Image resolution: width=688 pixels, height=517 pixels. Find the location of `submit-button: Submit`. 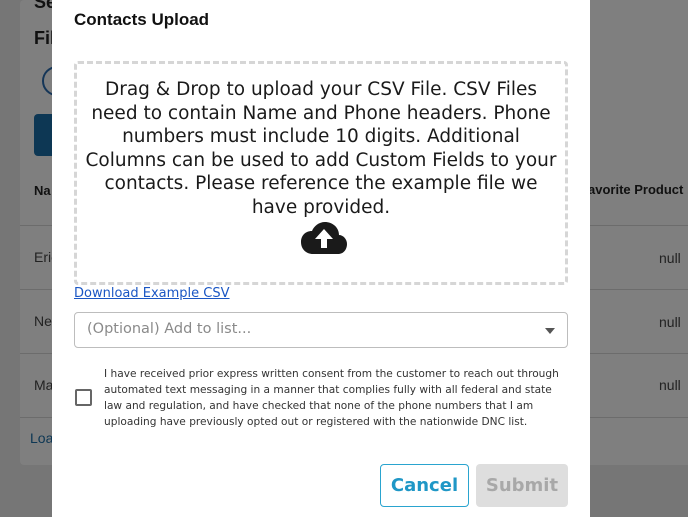

submit-button: Submit is located at coordinates (522, 485).